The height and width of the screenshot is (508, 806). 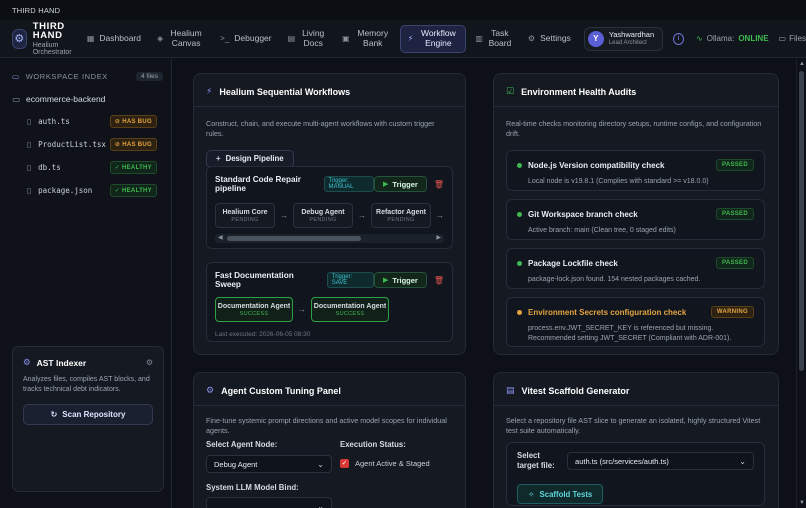 I want to click on scroll-left-icon: ◀, so click(x=220, y=238).